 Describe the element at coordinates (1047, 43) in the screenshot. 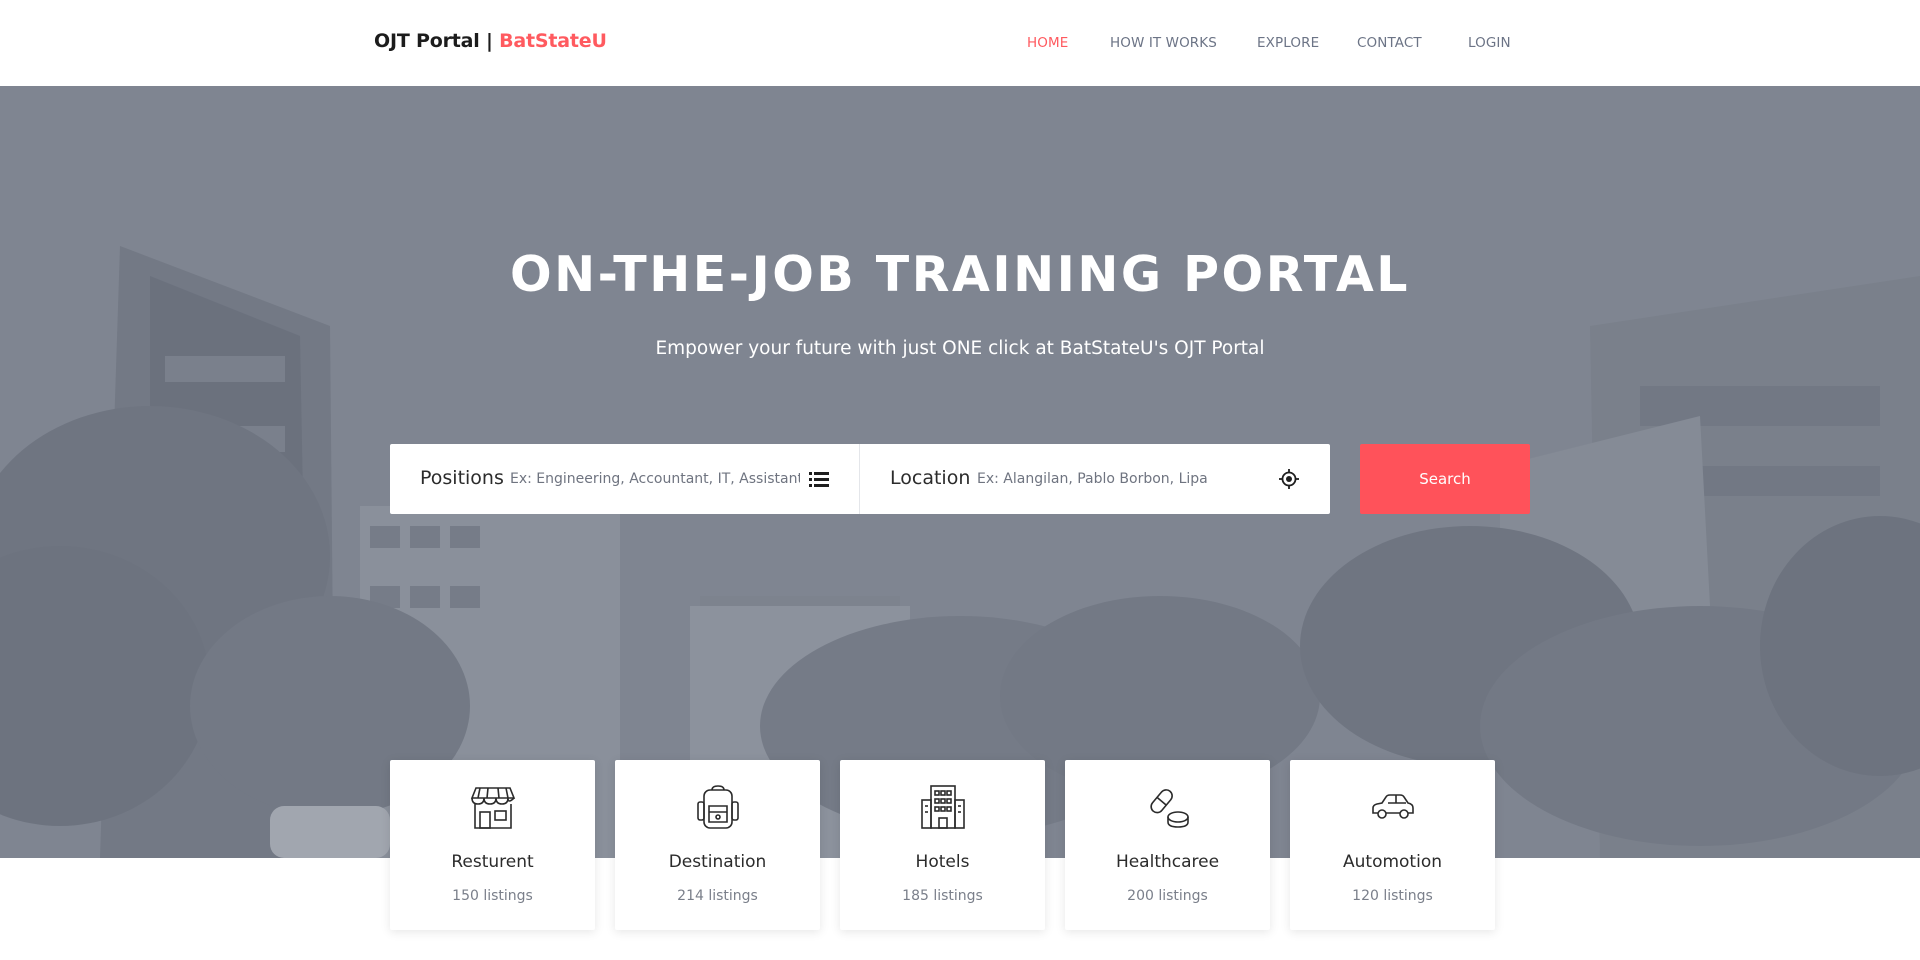

I see `nav-home-link: HOME` at that location.